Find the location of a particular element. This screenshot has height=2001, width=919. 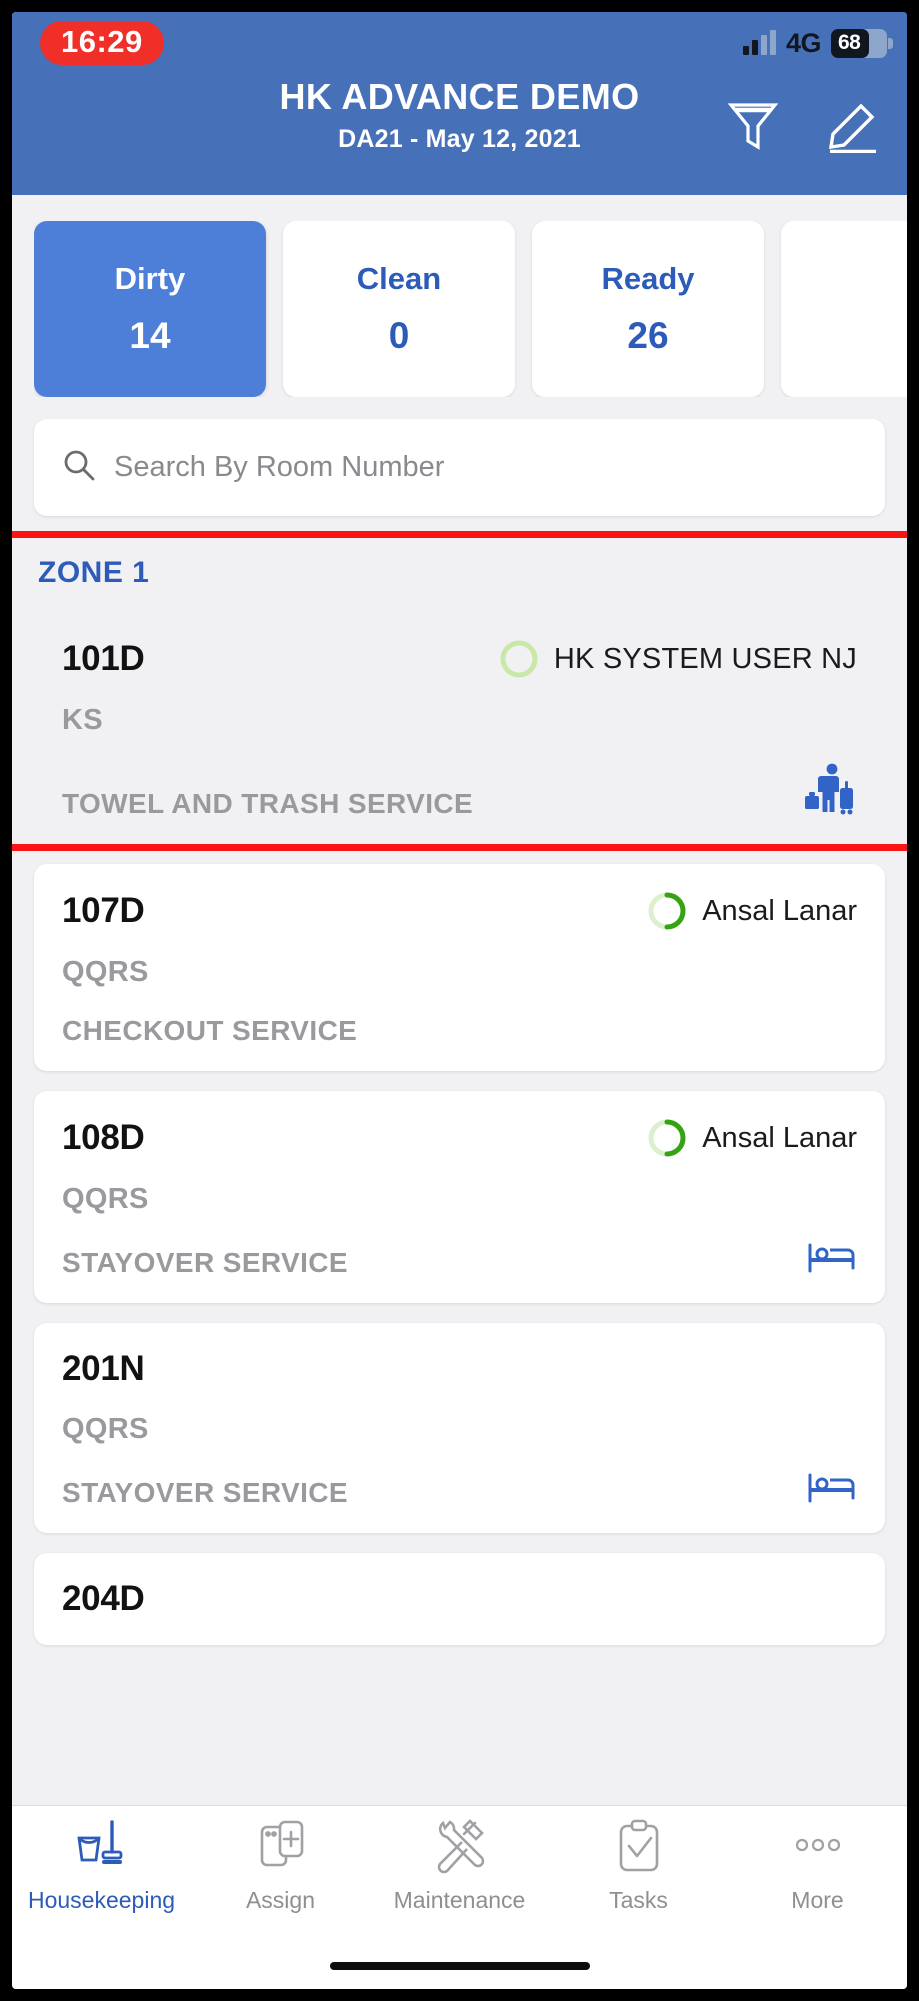

zone-title: ZONE 1 is located at coordinates (94, 572).